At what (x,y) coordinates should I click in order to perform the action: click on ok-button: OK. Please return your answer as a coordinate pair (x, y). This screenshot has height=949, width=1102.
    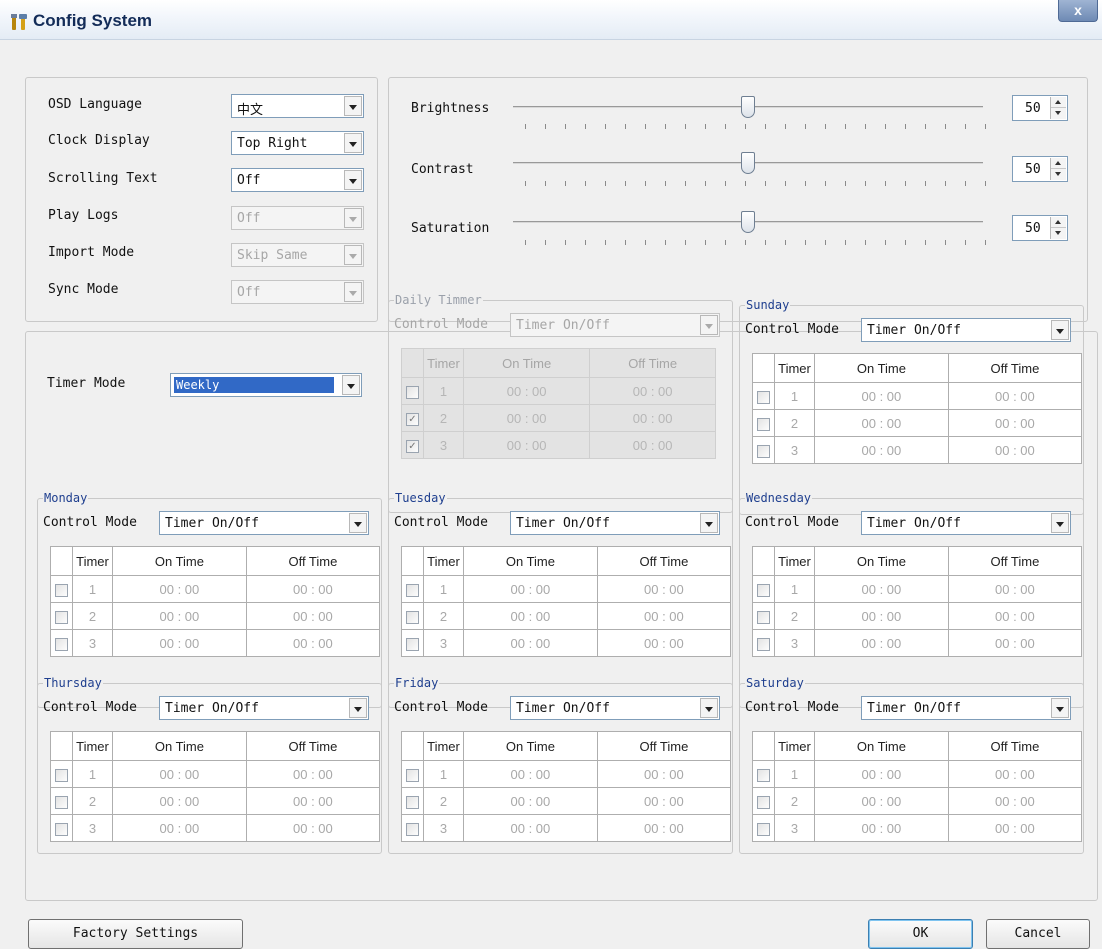
    Looking at the image, I should click on (920, 934).